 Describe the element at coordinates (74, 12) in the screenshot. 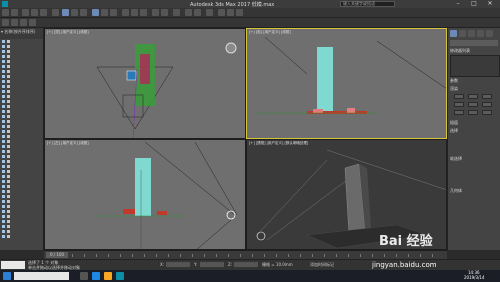

I see `select-by-name-icon` at that location.